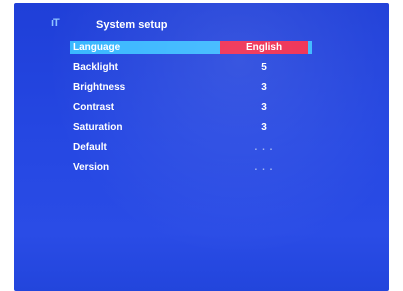  I want to click on saturation-value: 3, so click(264, 127).